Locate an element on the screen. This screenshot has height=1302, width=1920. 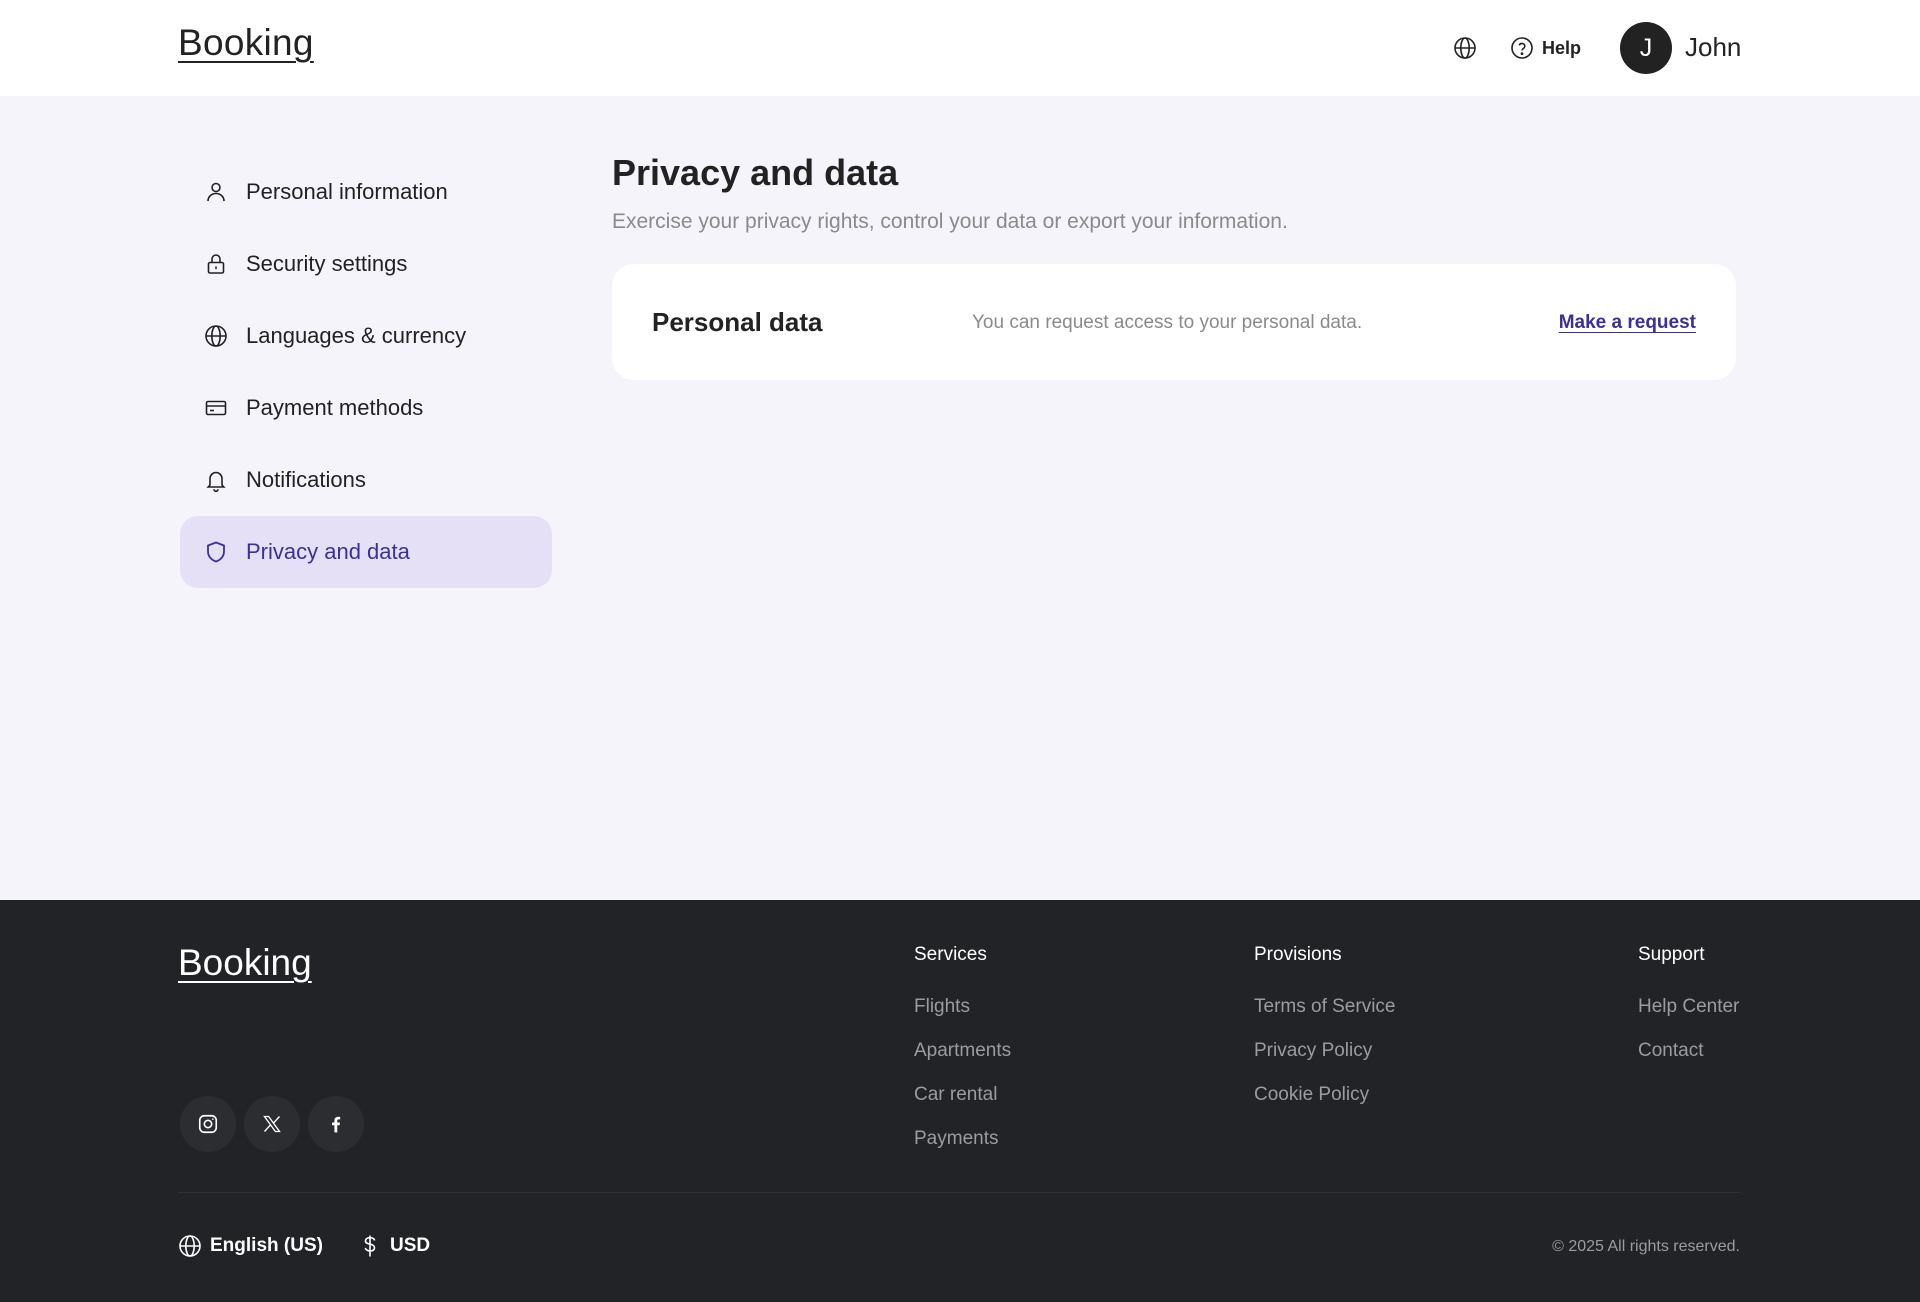
footer-heading-services: Services is located at coordinates (950, 954).